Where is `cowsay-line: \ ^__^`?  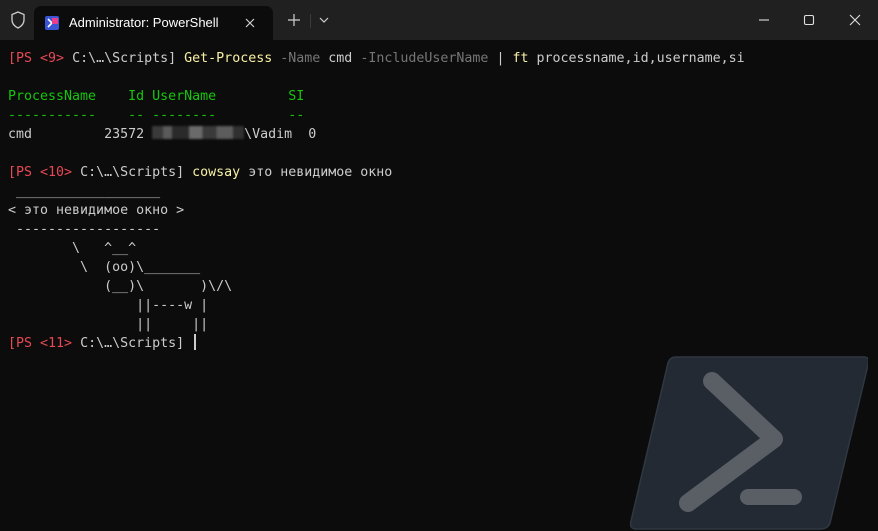
cowsay-line: \ ^__^ is located at coordinates (72, 248).